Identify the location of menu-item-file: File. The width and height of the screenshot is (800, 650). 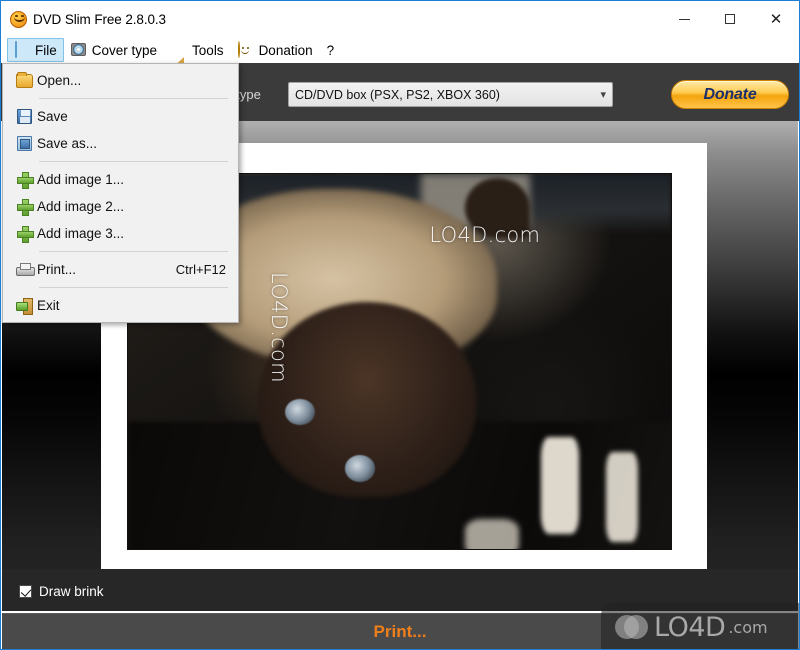
(35, 50).